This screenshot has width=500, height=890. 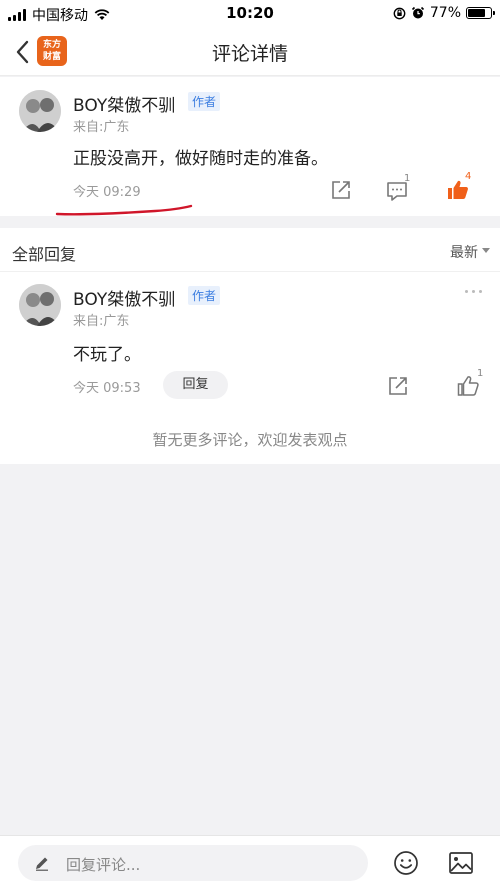 What do you see at coordinates (445, 13) in the screenshot?
I see `battery-percent: 77%` at bounding box center [445, 13].